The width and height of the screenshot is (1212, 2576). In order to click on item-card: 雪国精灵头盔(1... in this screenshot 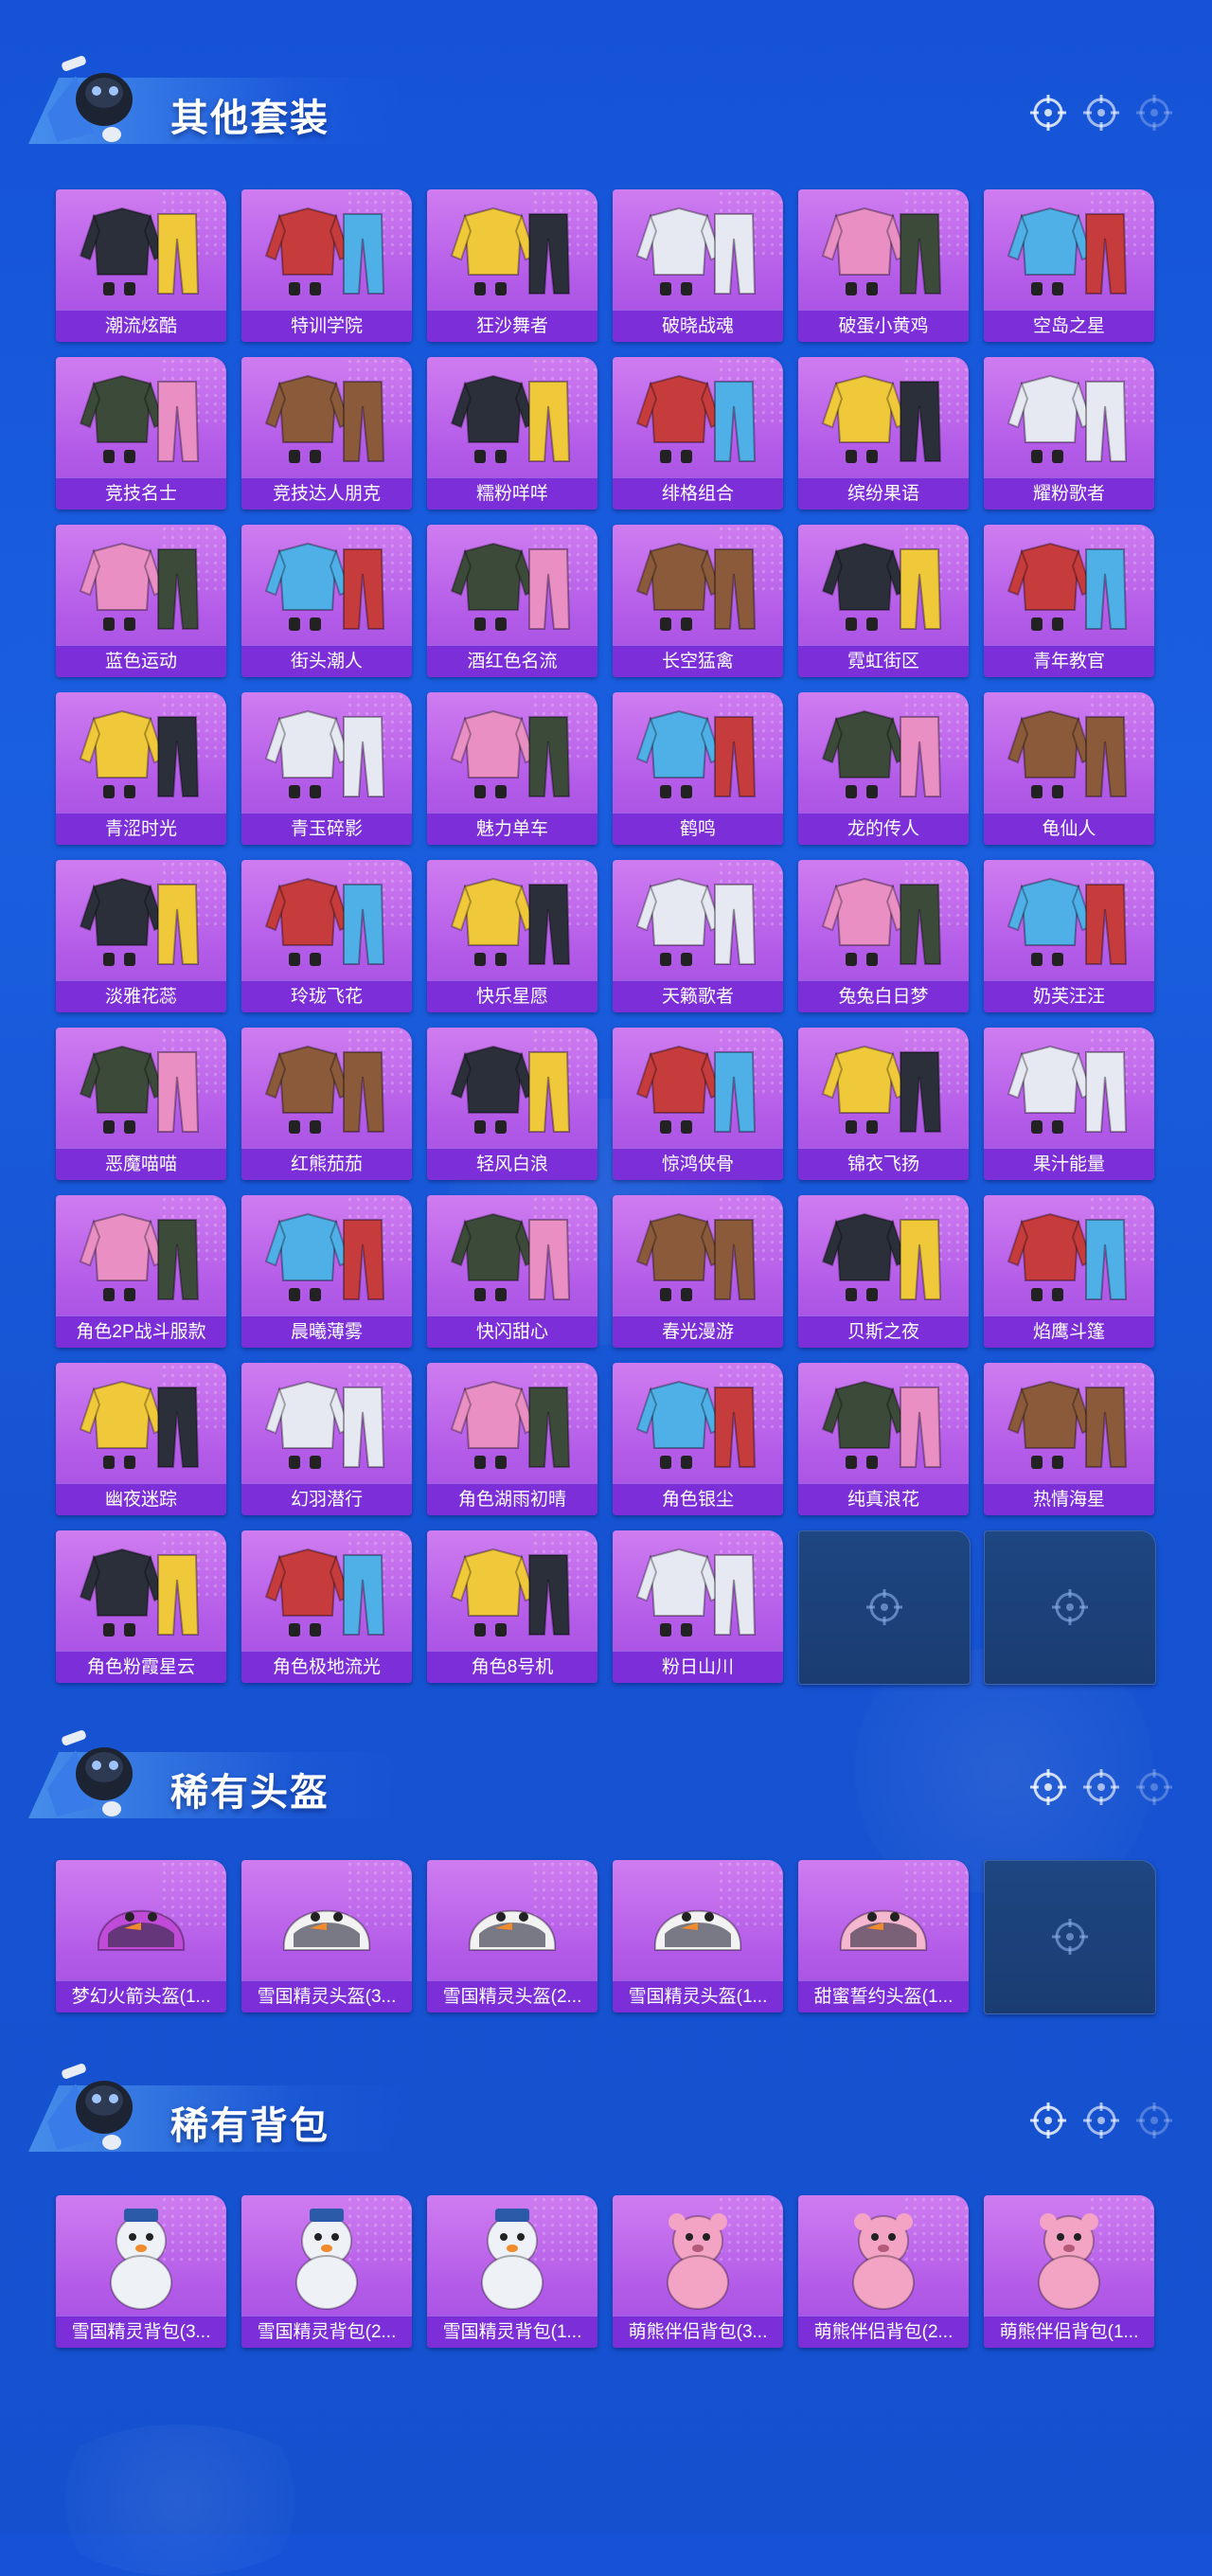, I will do `click(698, 1936)`.